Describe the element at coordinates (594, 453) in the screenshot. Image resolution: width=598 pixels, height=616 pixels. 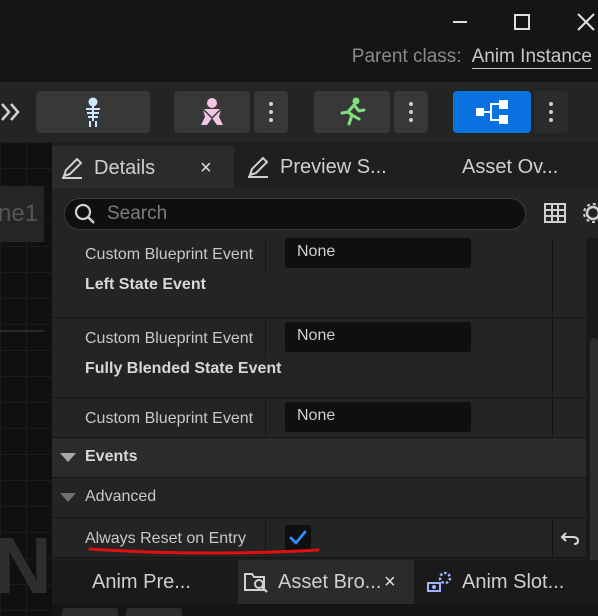
I see `scrollbar-thumb` at that location.